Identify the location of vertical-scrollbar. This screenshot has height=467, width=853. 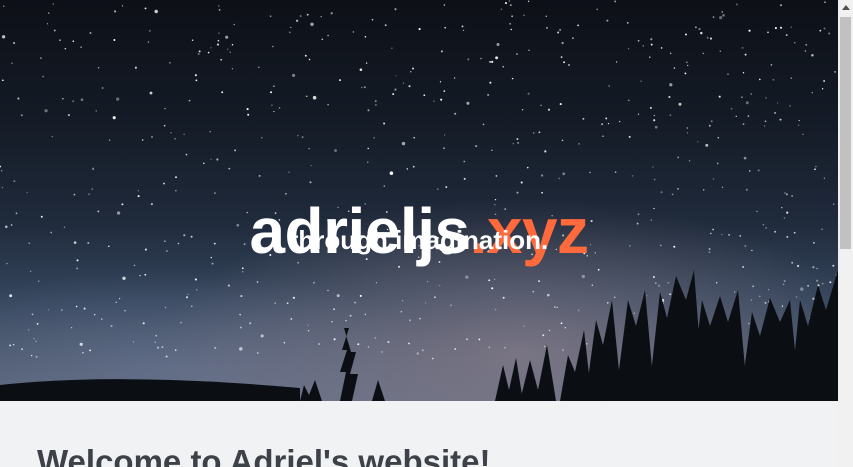
(845, 233).